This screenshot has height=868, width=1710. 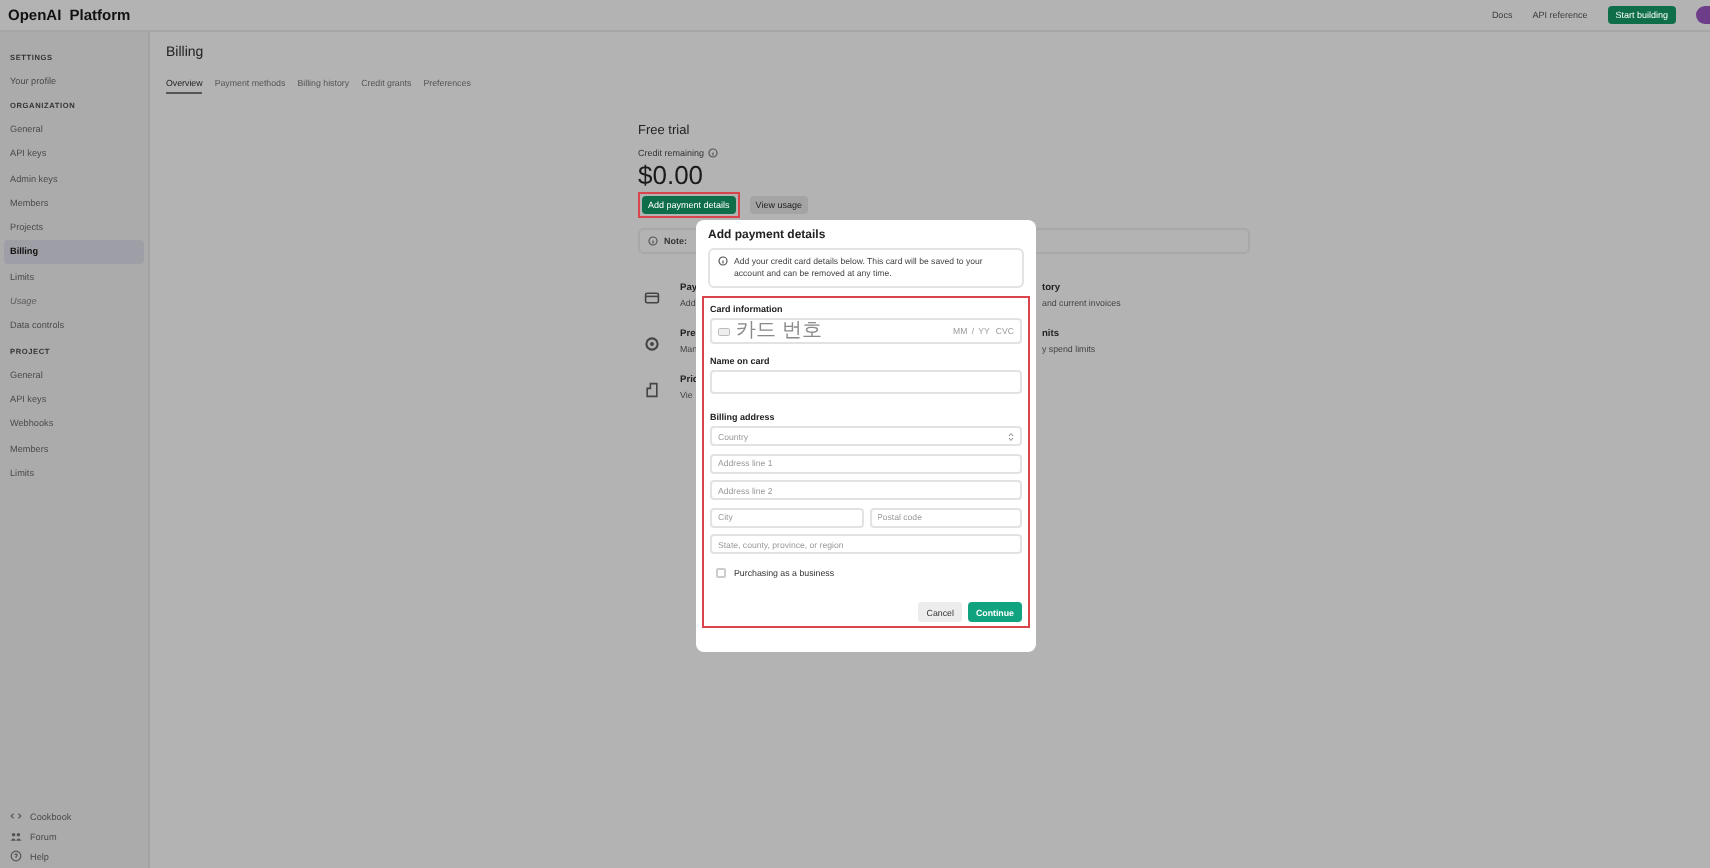 What do you see at coordinates (1703, 15) in the screenshot?
I see `avatar` at bounding box center [1703, 15].